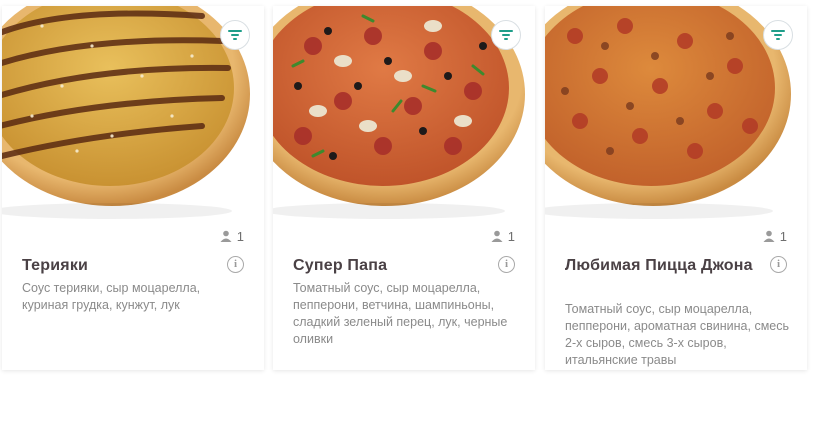  What do you see at coordinates (393, 266) in the screenshot?
I see `pizza-title: Супер Папа` at bounding box center [393, 266].